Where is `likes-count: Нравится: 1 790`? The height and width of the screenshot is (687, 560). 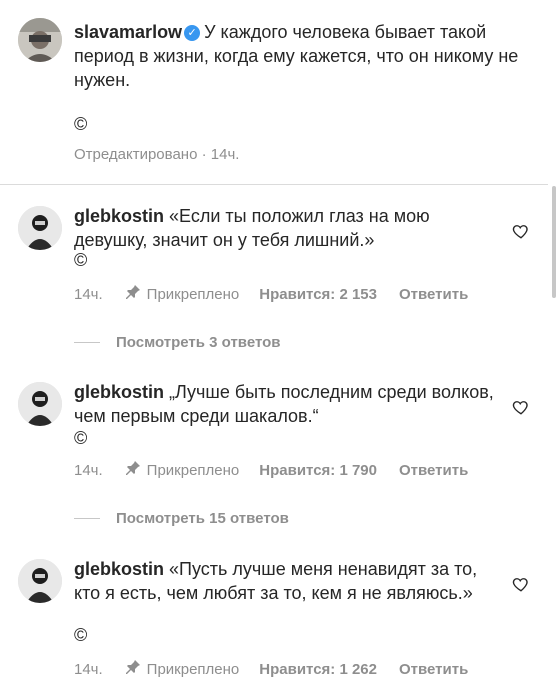
likes-count: Нравится: 1 790 is located at coordinates (318, 470).